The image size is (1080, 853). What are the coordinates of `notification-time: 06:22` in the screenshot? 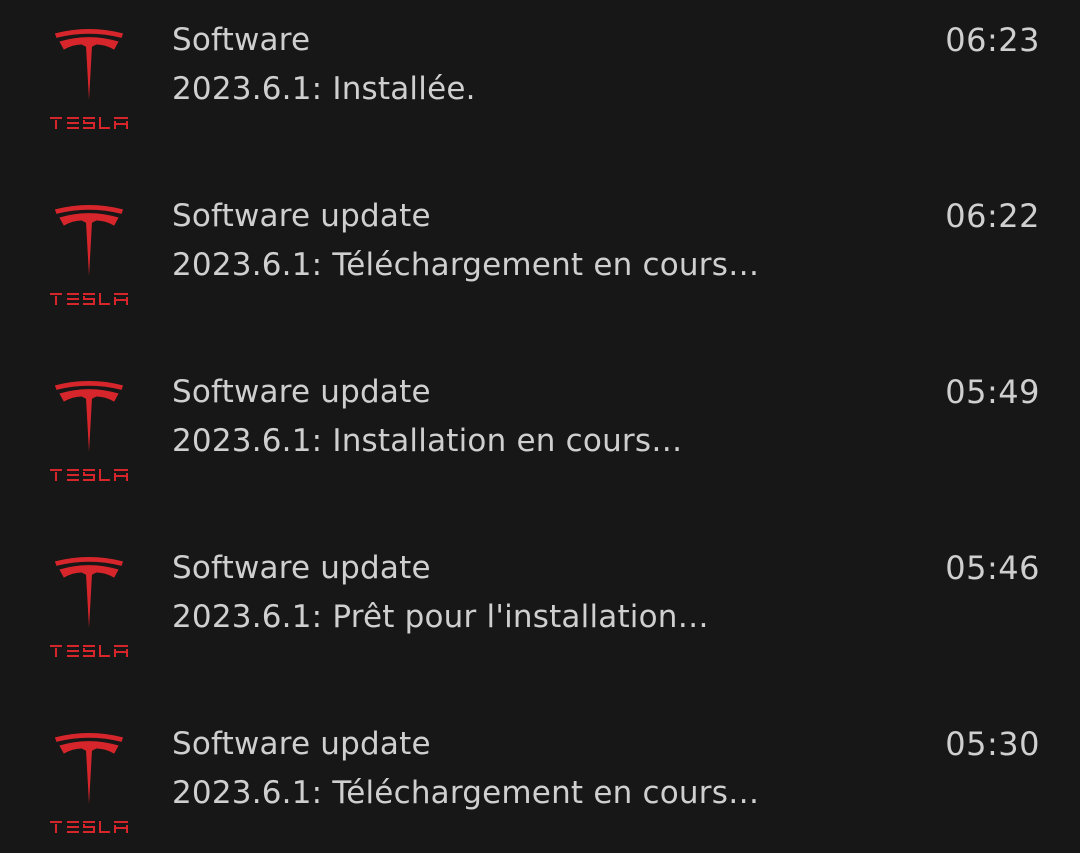 It's located at (992, 216).